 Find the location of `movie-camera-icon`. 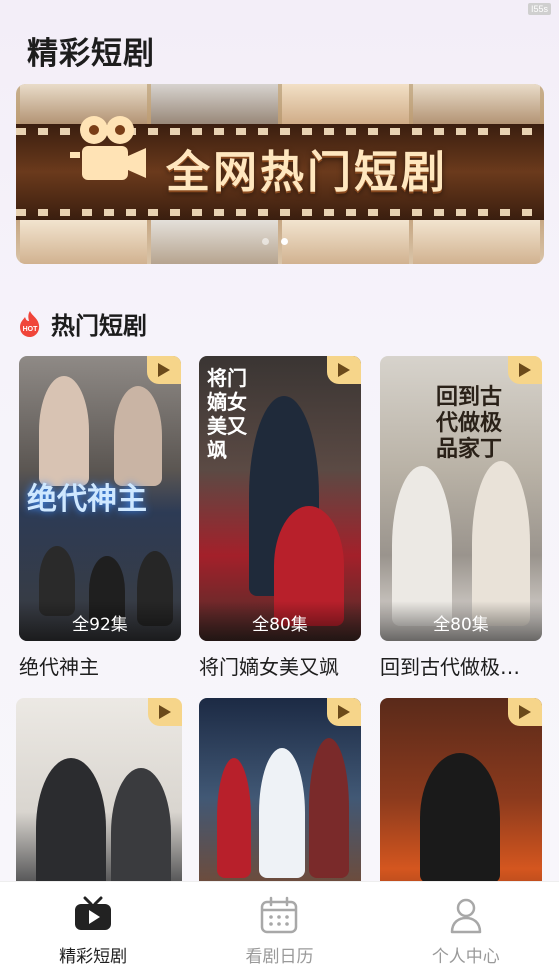

movie-camera-icon is located at coordinates (108, 148).